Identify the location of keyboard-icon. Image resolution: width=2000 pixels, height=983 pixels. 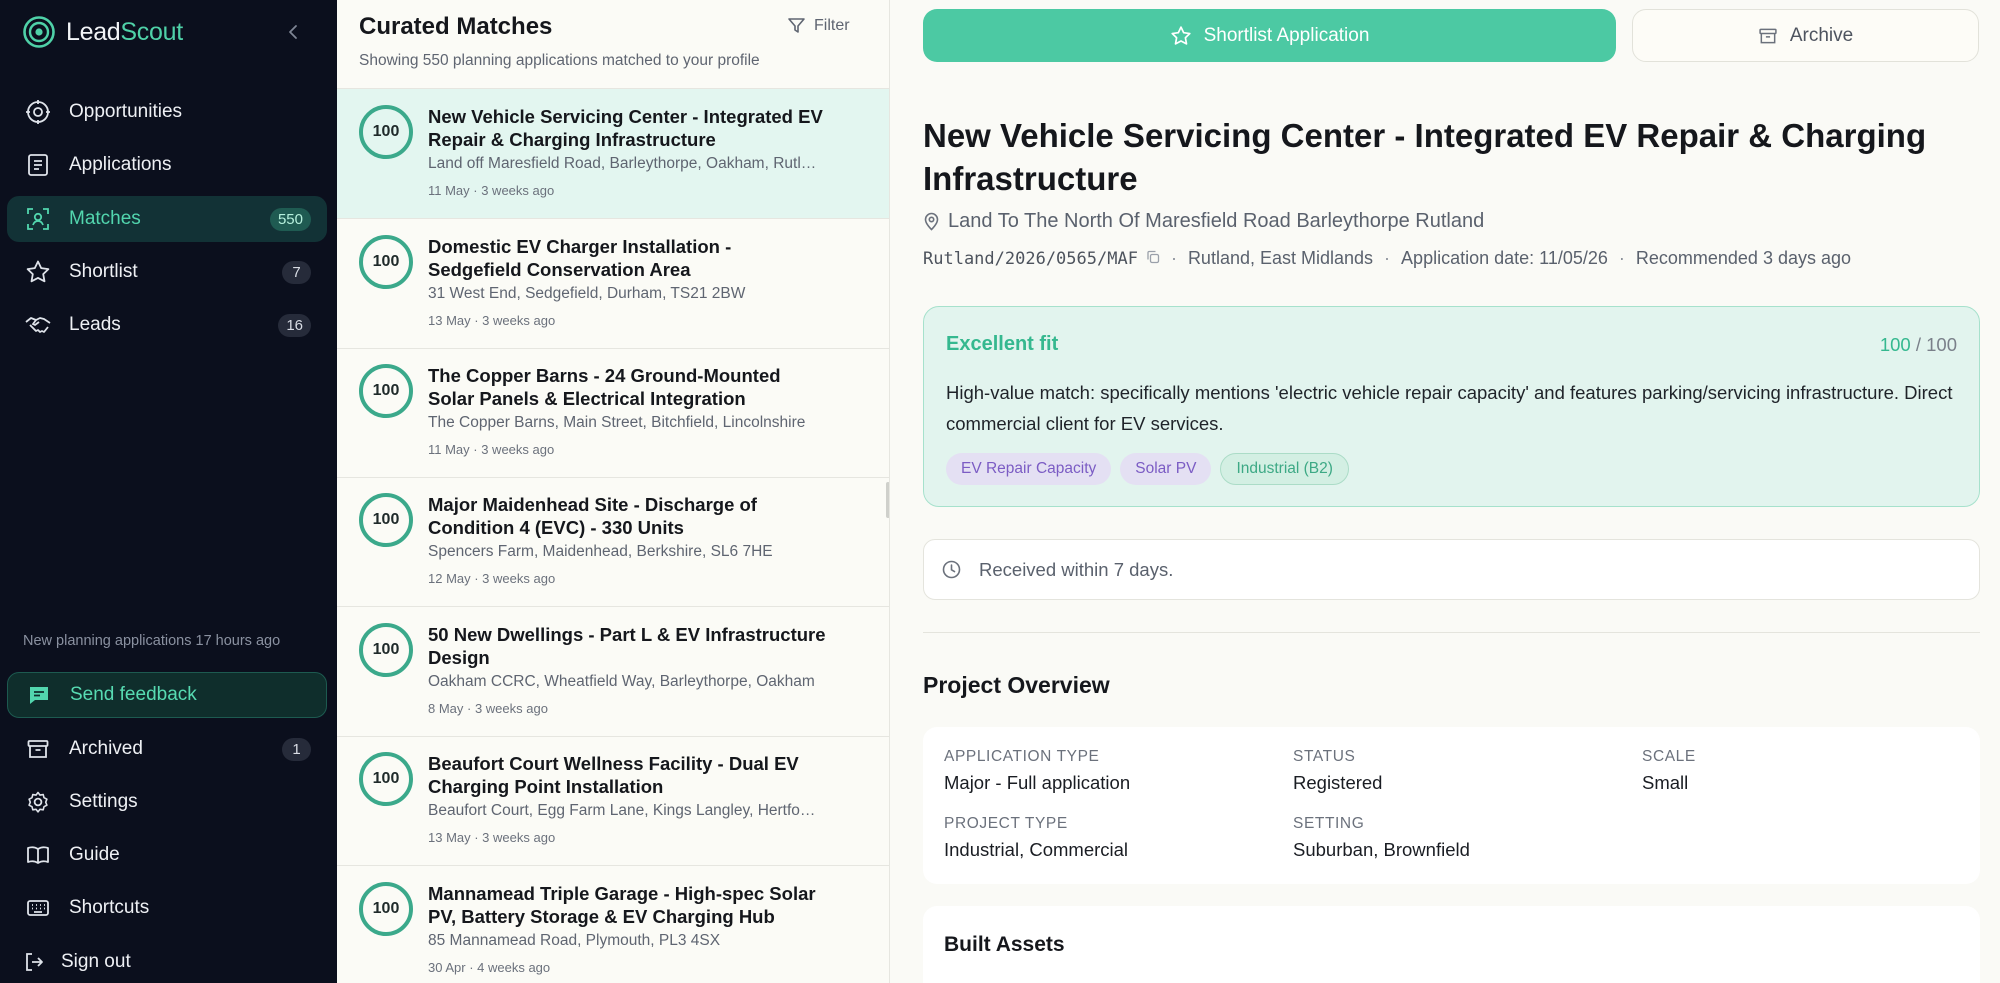
(38, 908).